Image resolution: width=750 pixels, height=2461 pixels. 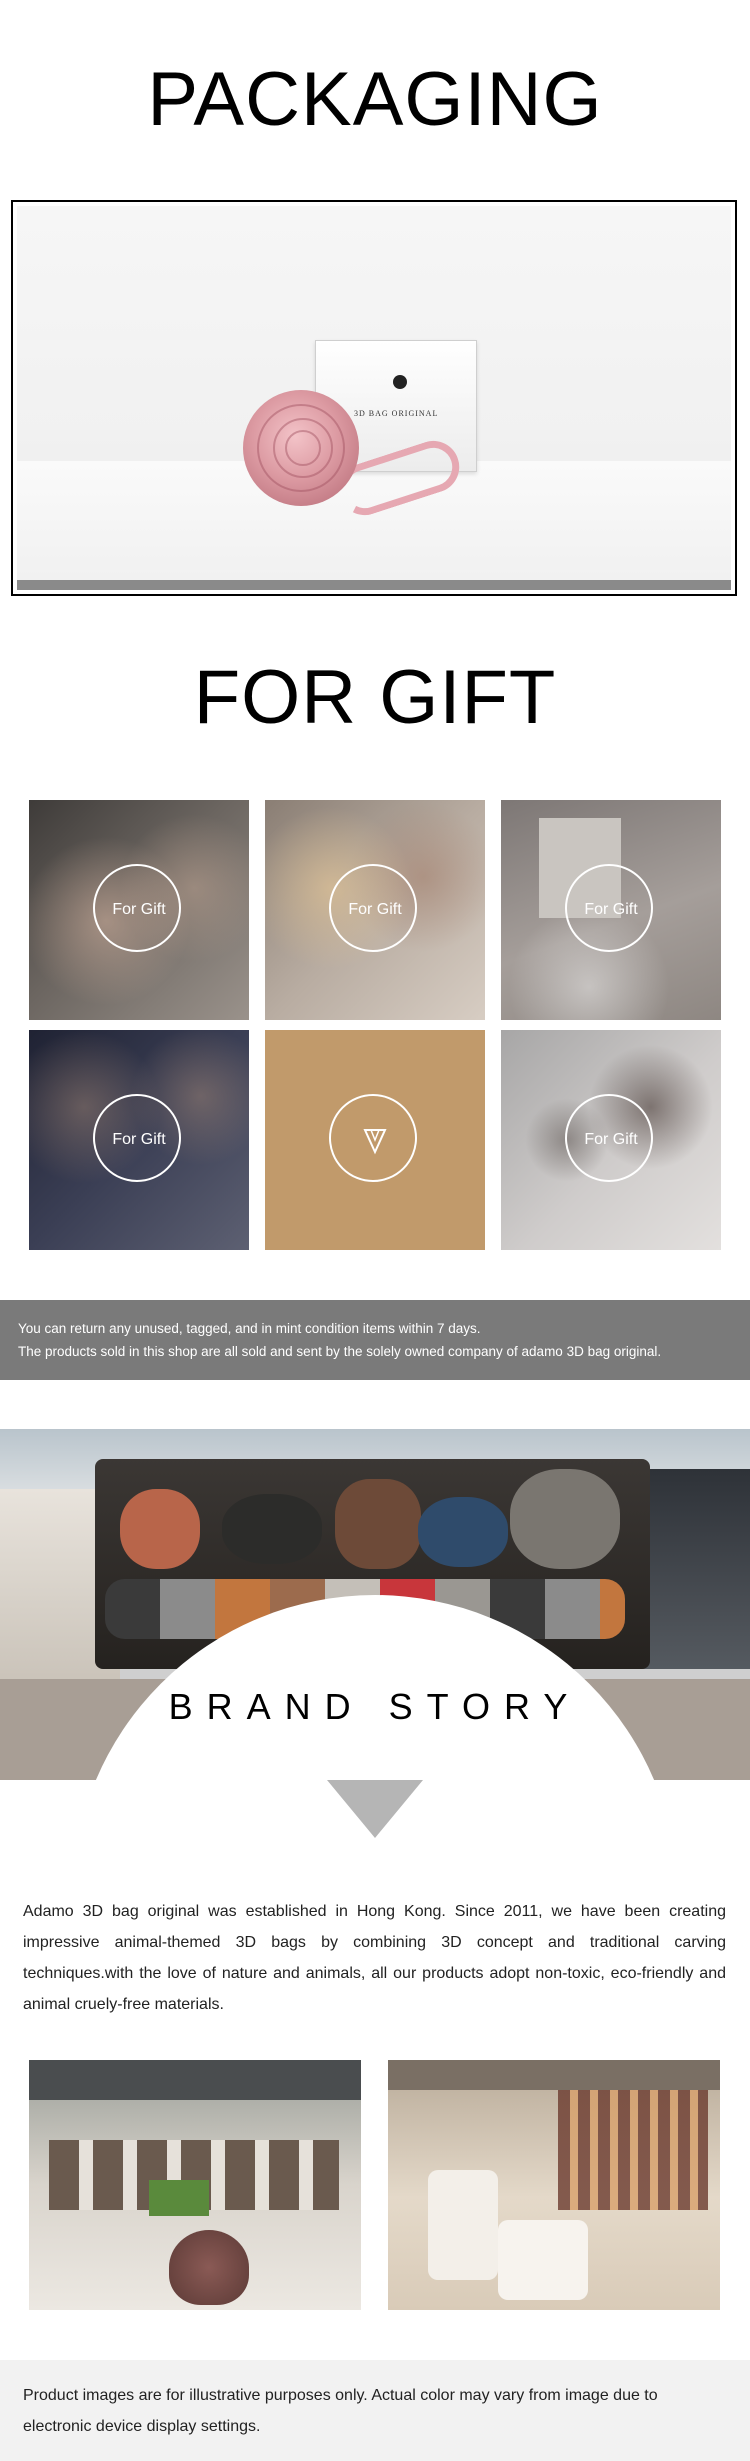 What do you see at coordinates (400, 382) in the screenshot?
I see `rose-logo-icon` at bounding box center [400, 382].